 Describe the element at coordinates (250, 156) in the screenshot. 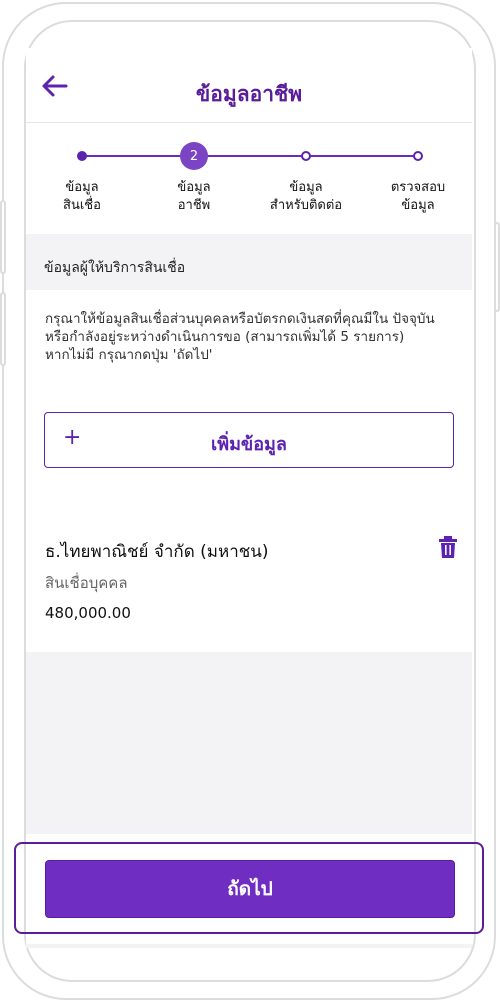

I see `stepper-line` at that location.